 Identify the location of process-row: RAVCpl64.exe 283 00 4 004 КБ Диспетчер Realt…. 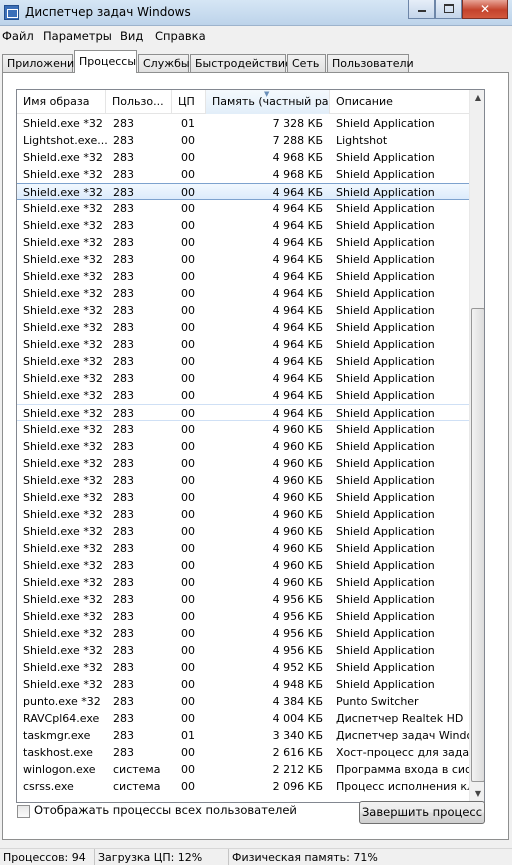
(243, 718).